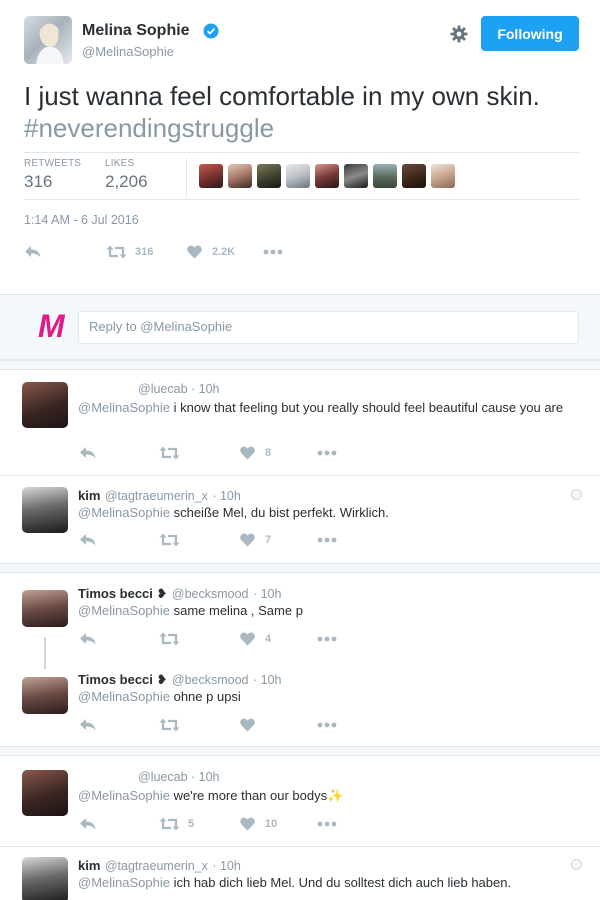 The width and height of the screenshot is (600, 900). What do you see at coordinates (530, 33) in the screenshot?
I see `following-button: Following` at bounding box center [530, 33].